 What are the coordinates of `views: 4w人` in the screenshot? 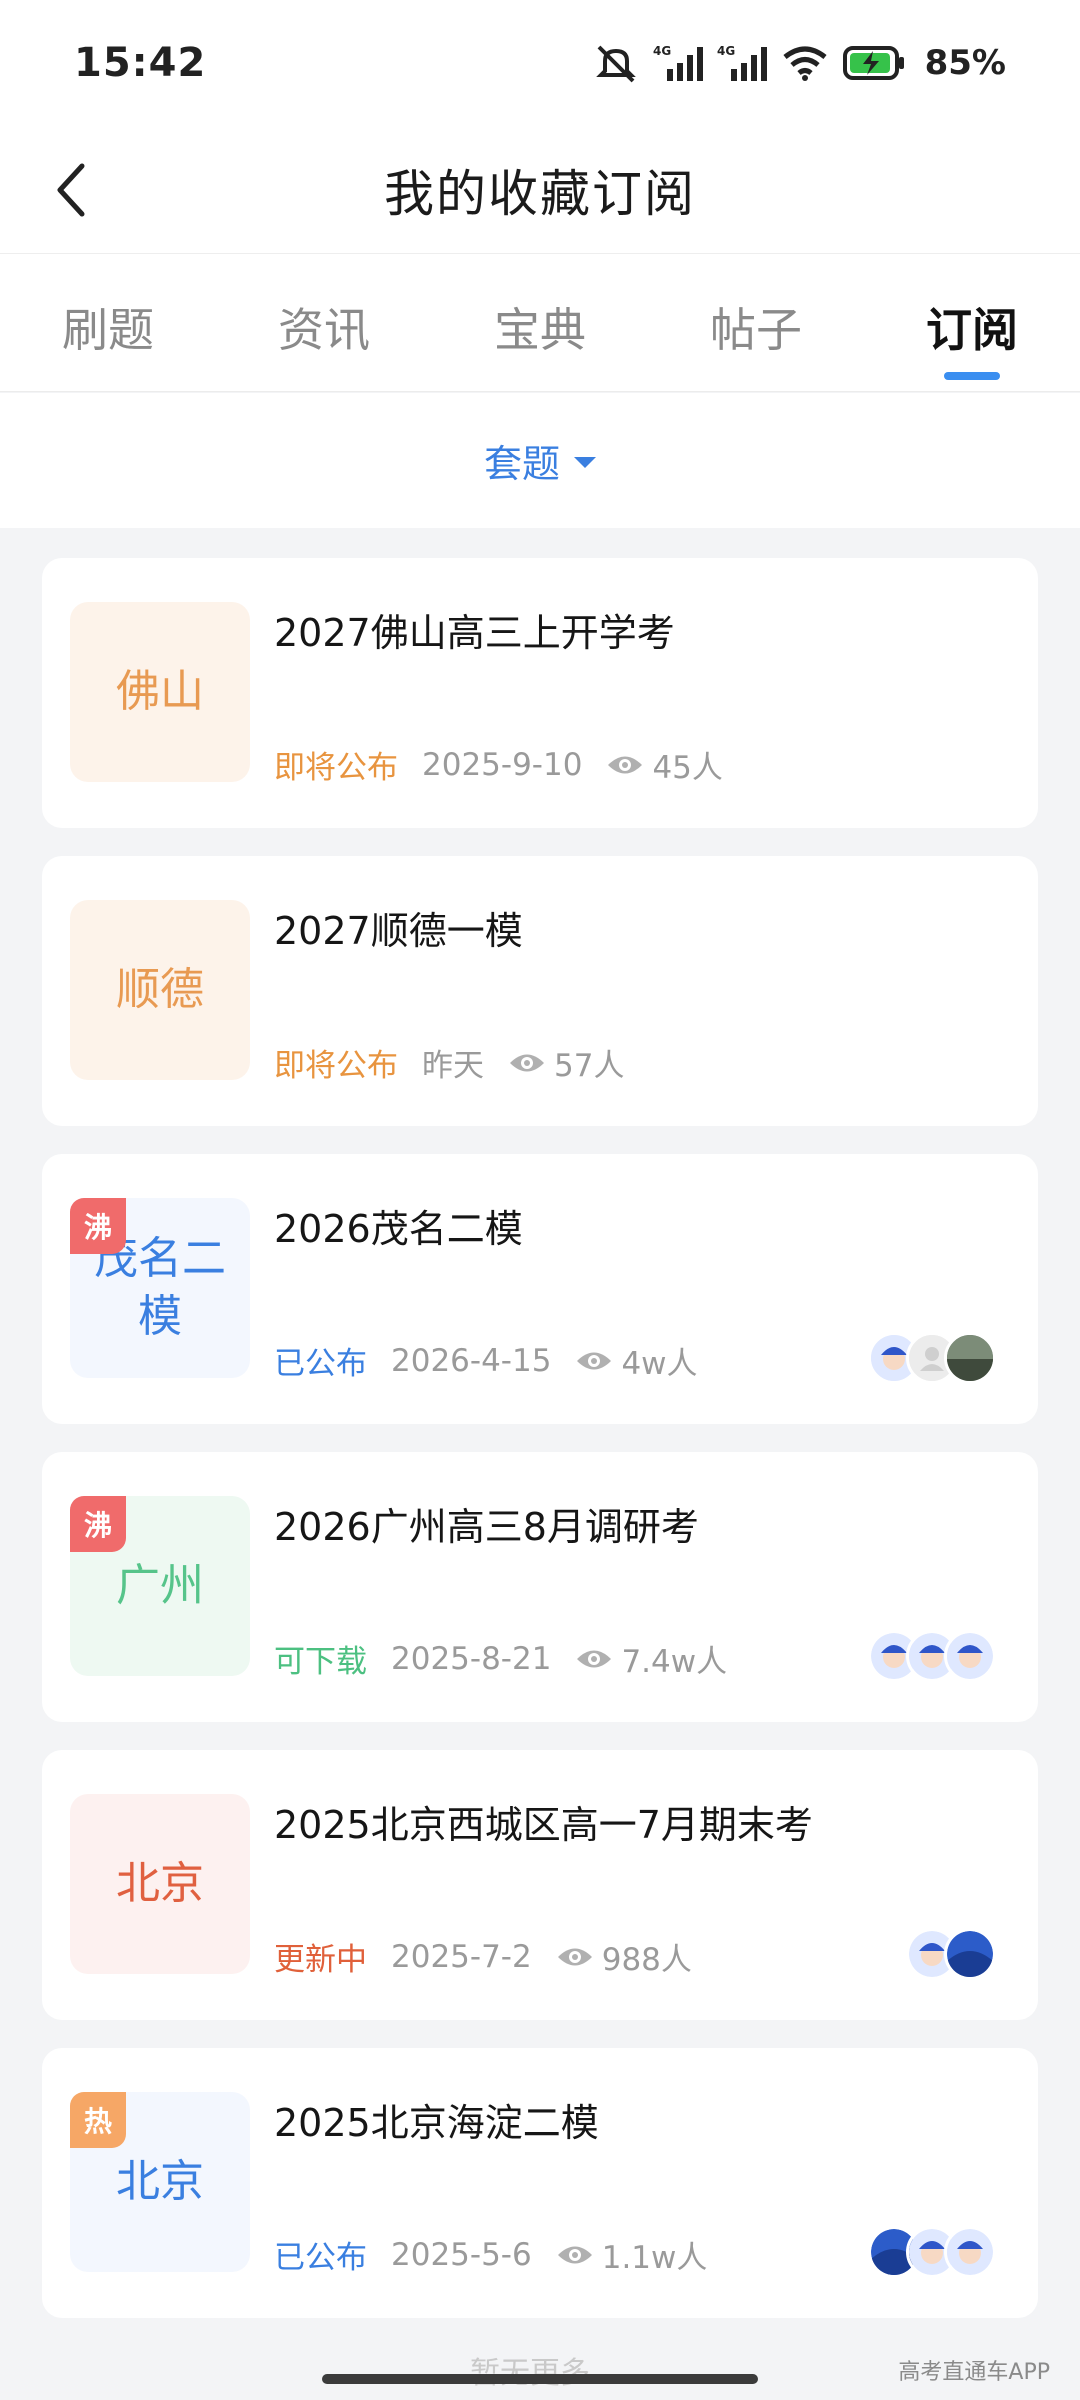 It's located at (636, 1360).